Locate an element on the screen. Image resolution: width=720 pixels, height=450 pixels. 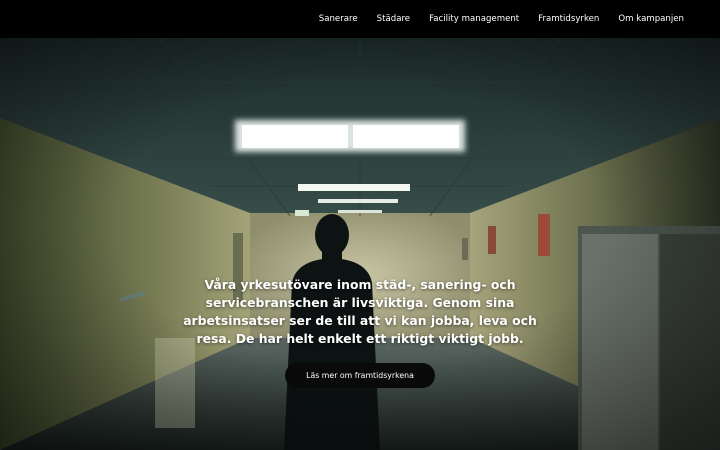
nav-item-framtidsyrken: Framtidsyrken is located at coordinates (568, 19).